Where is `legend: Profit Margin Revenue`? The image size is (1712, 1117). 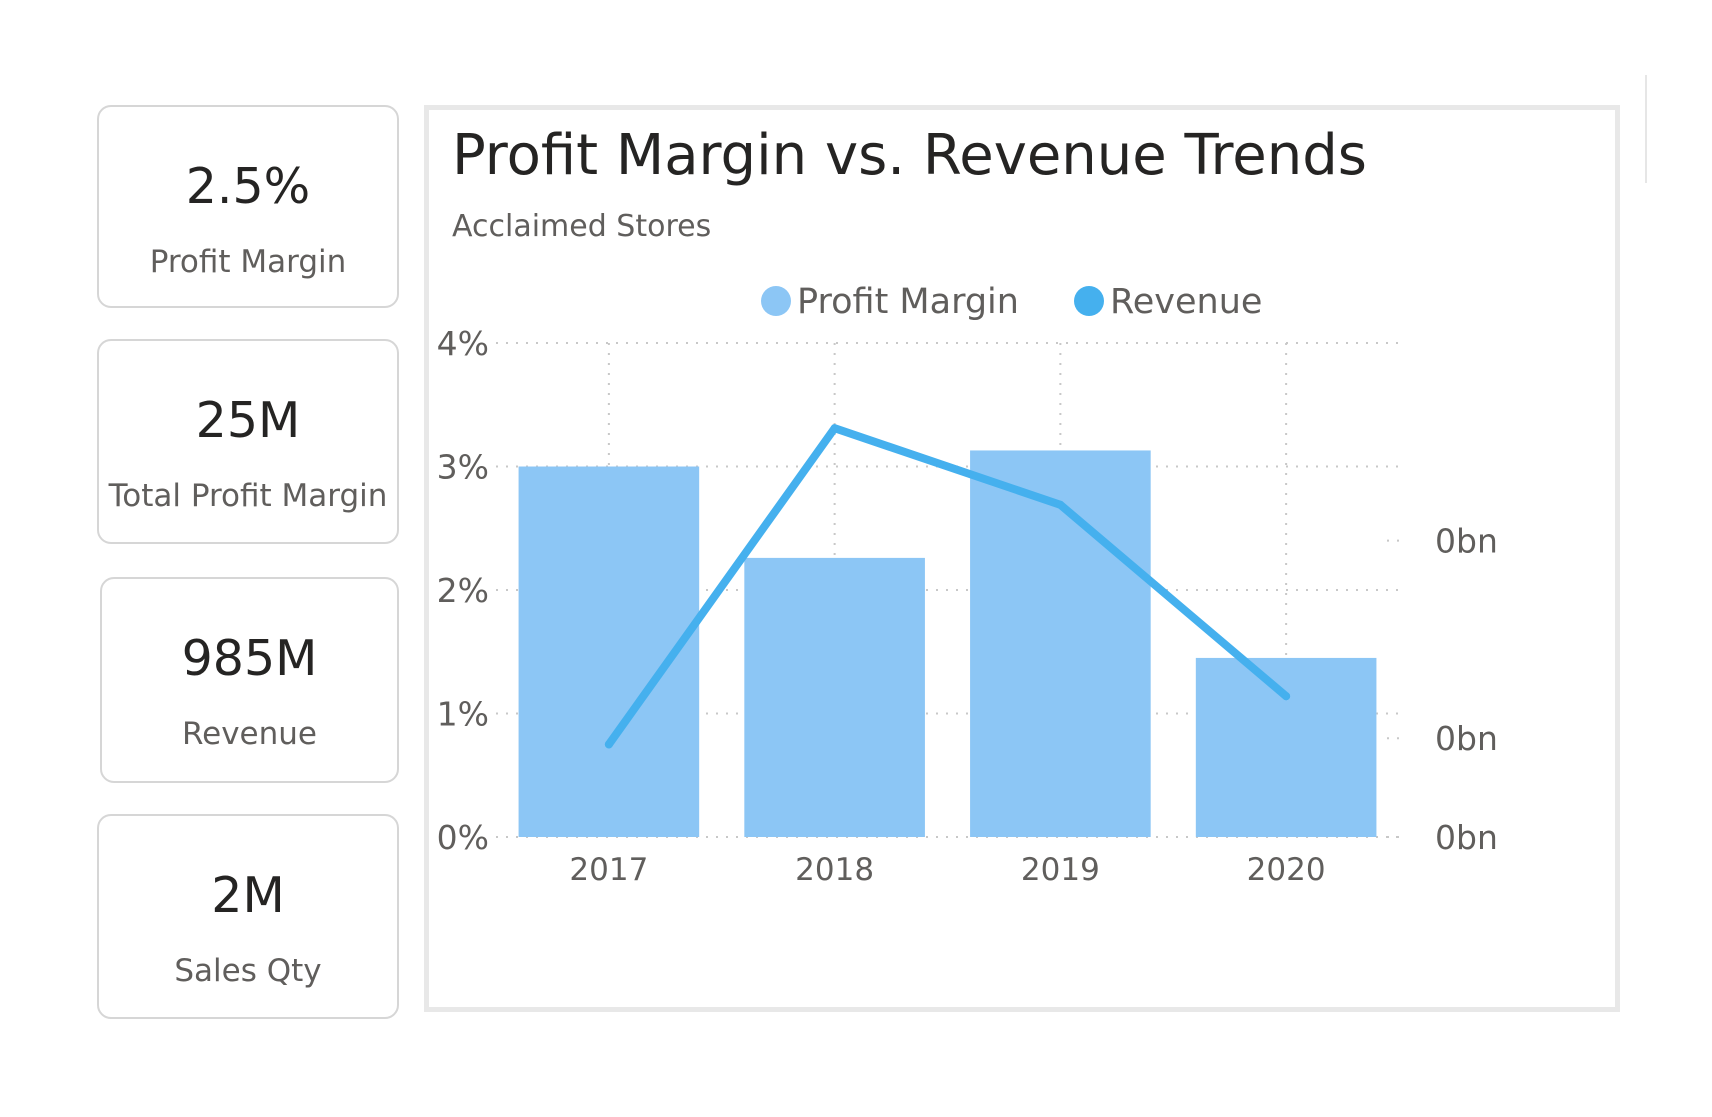 legend: Profit Margin Revenue is located at coordinates (1011, 302).